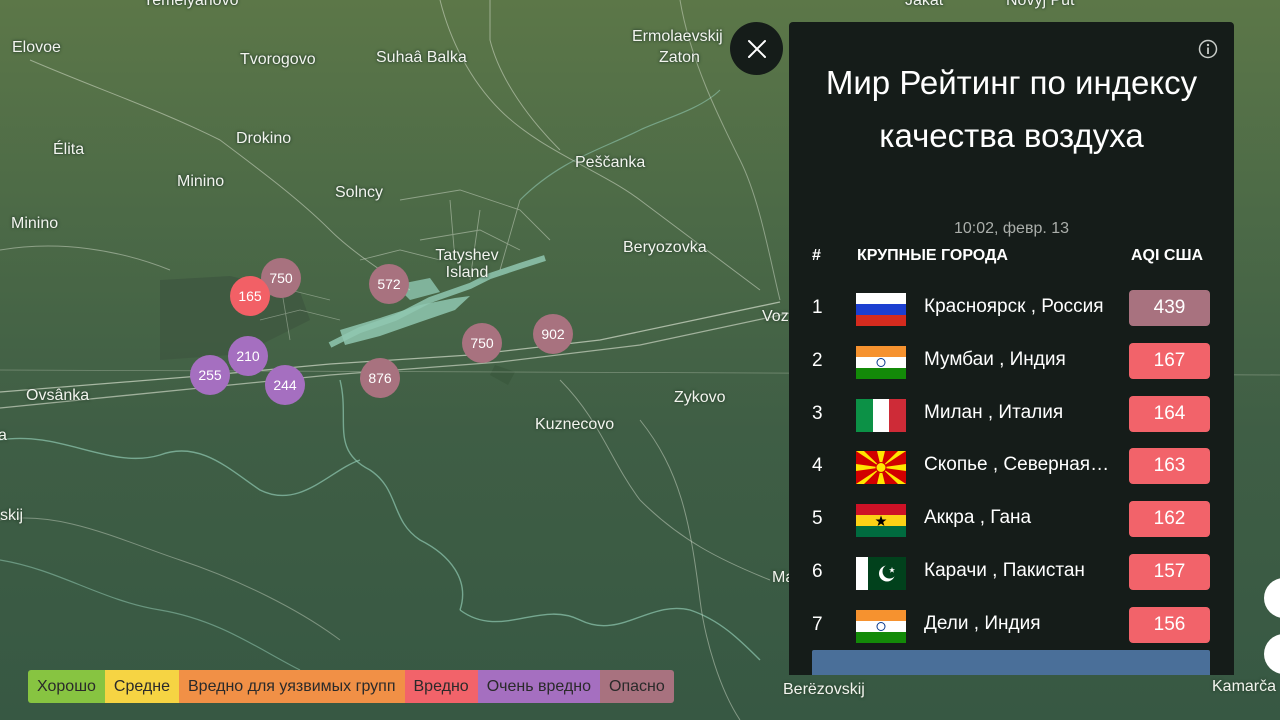  What do you see at coordinates (1169, 519) in the screenshot?
I see `aqi-badge: 162` at bounding box center [1169, 519].